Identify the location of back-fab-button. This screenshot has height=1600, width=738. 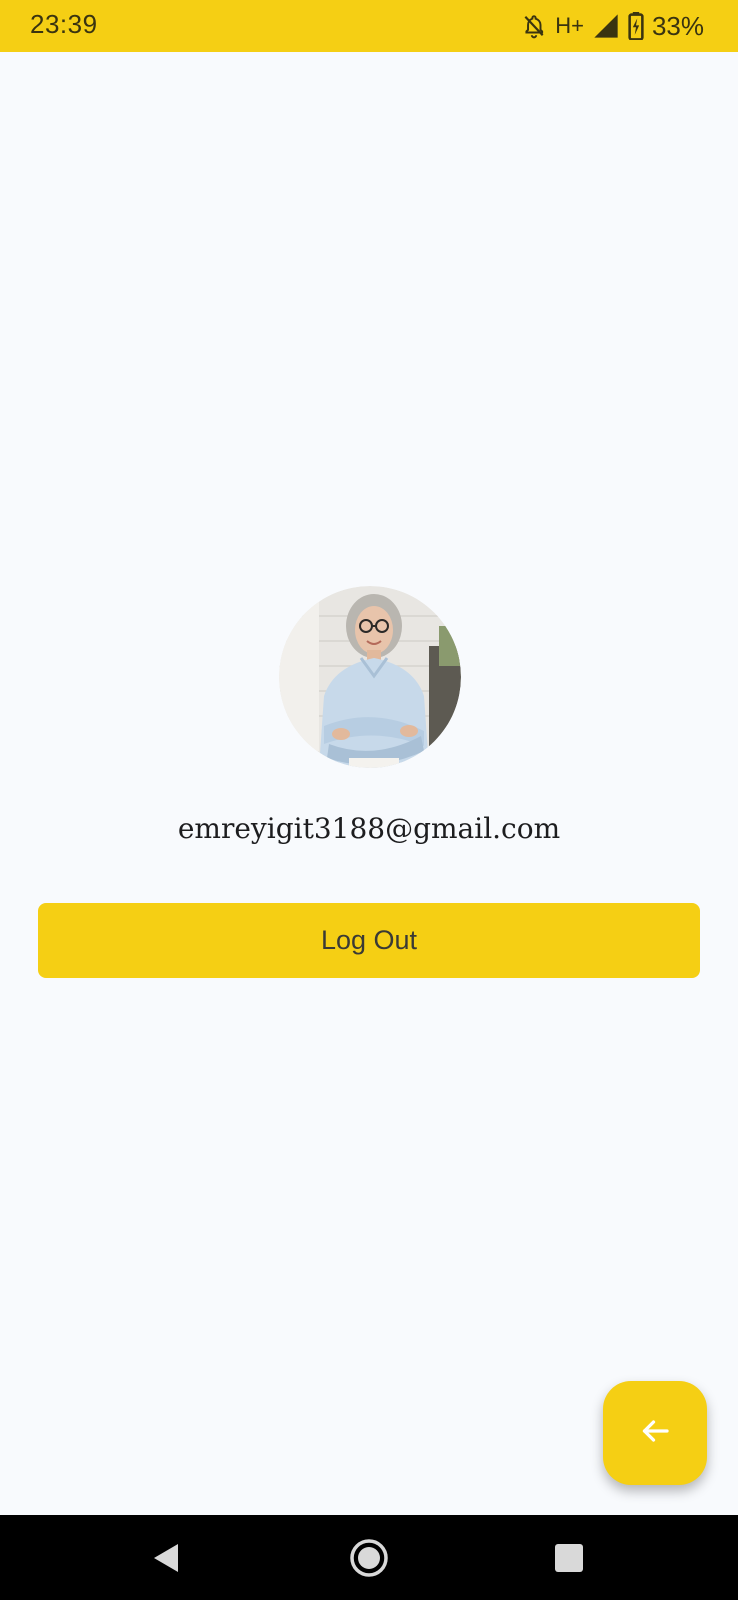
(655, 1433).